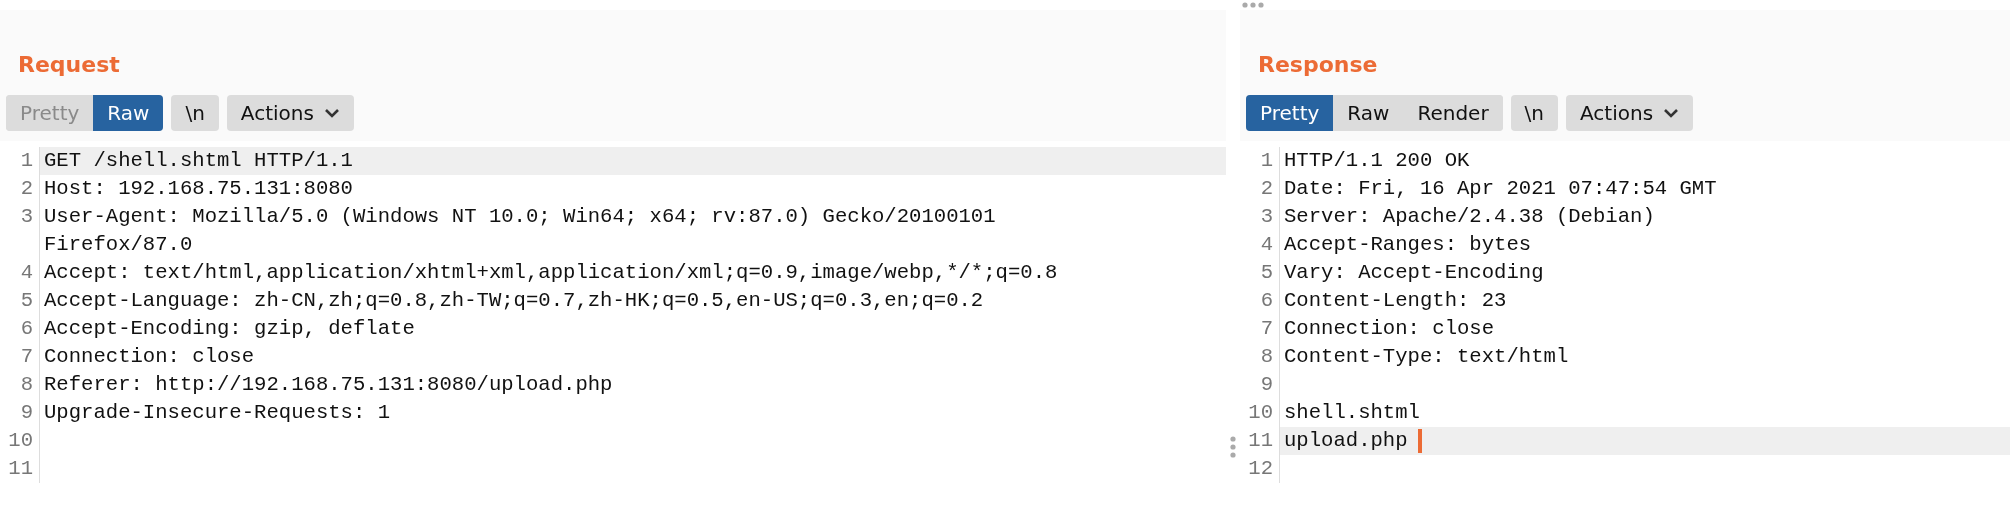  I want to click on line-number: 1, so click(1260, 161).